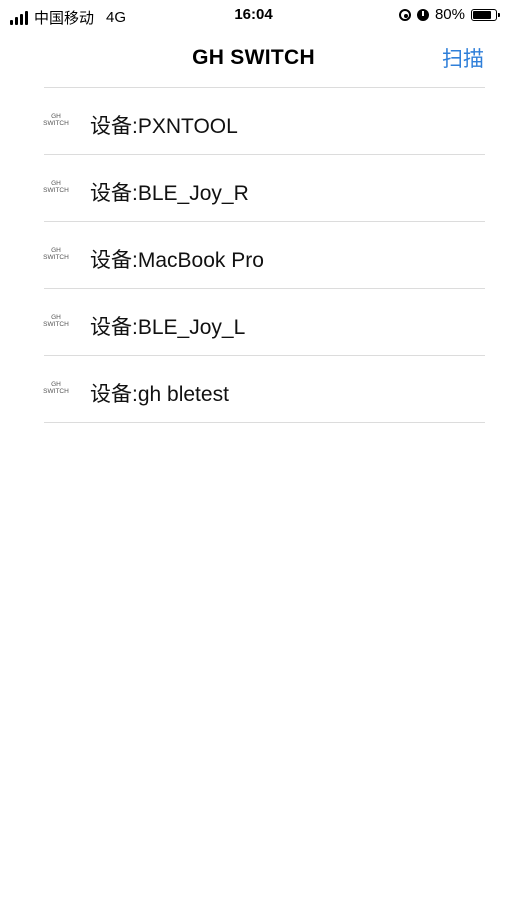 The width and height of the screenshot is (507, 900). I want to click on status-right: 80%, so click(449, 14).